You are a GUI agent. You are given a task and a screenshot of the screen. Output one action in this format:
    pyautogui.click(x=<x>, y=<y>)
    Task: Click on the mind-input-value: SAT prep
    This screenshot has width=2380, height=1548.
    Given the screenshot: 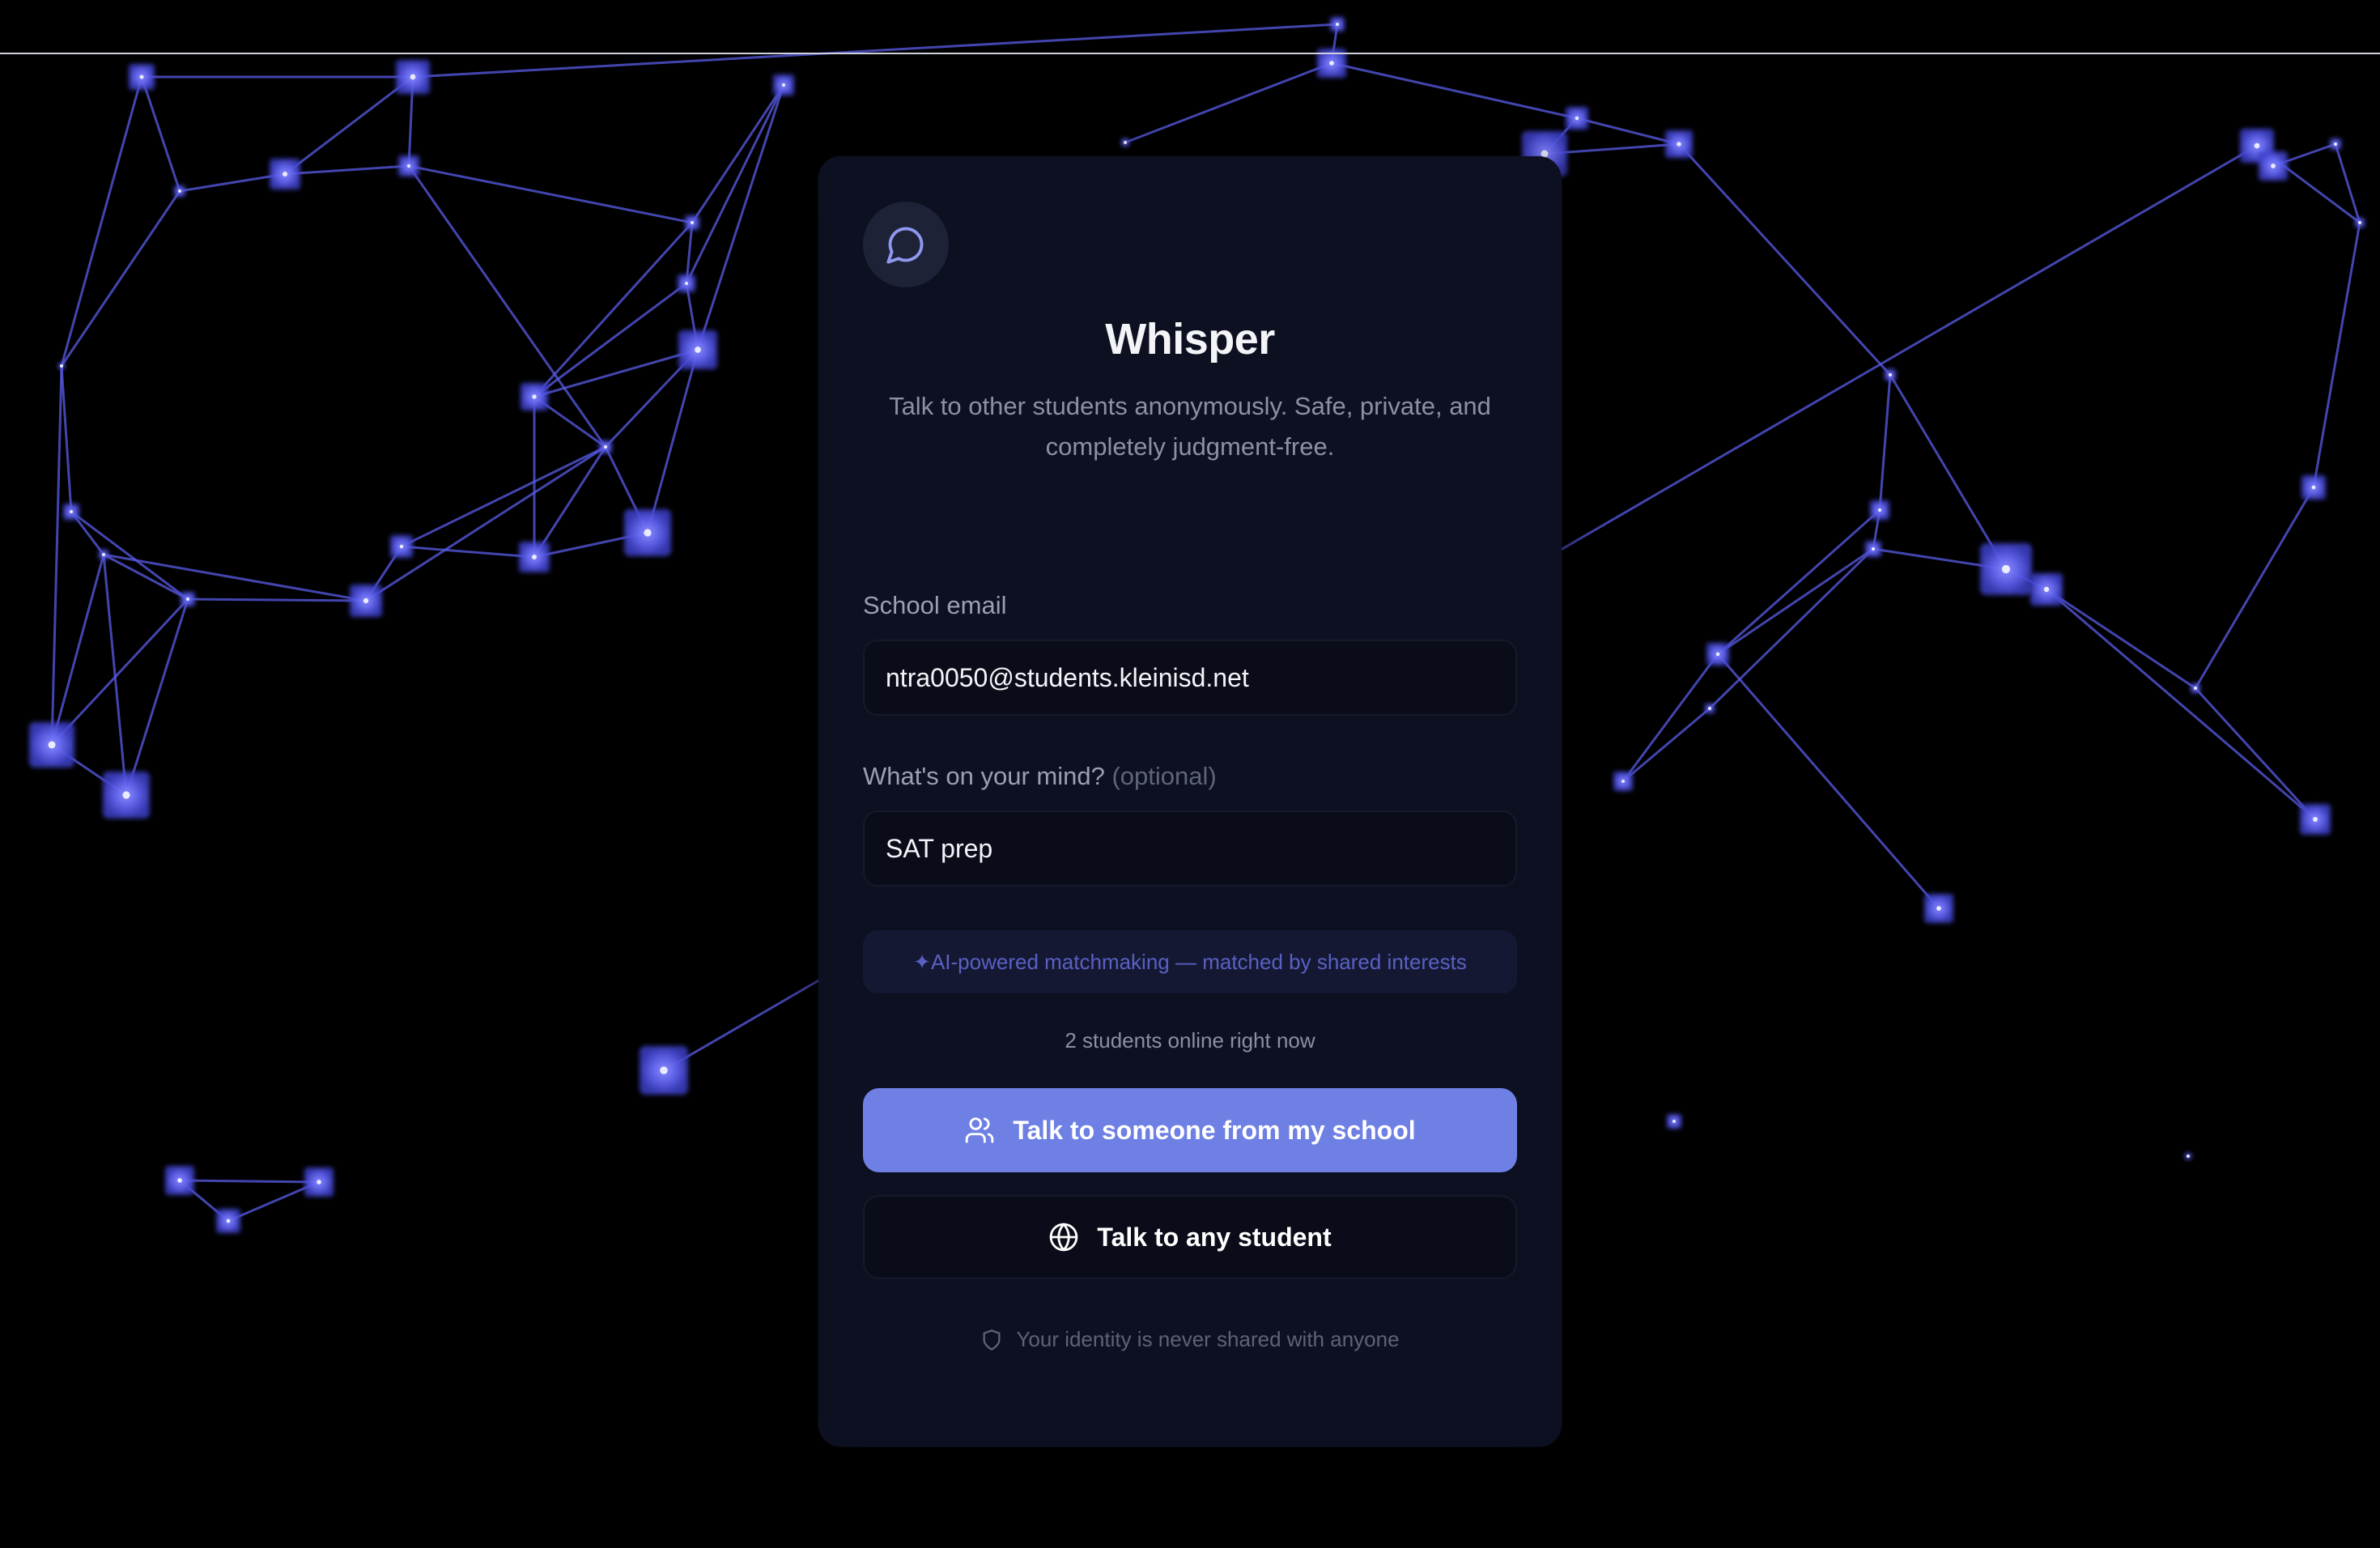 What is the action you would take?
    pyautogui.click(x=939, y=848)
    